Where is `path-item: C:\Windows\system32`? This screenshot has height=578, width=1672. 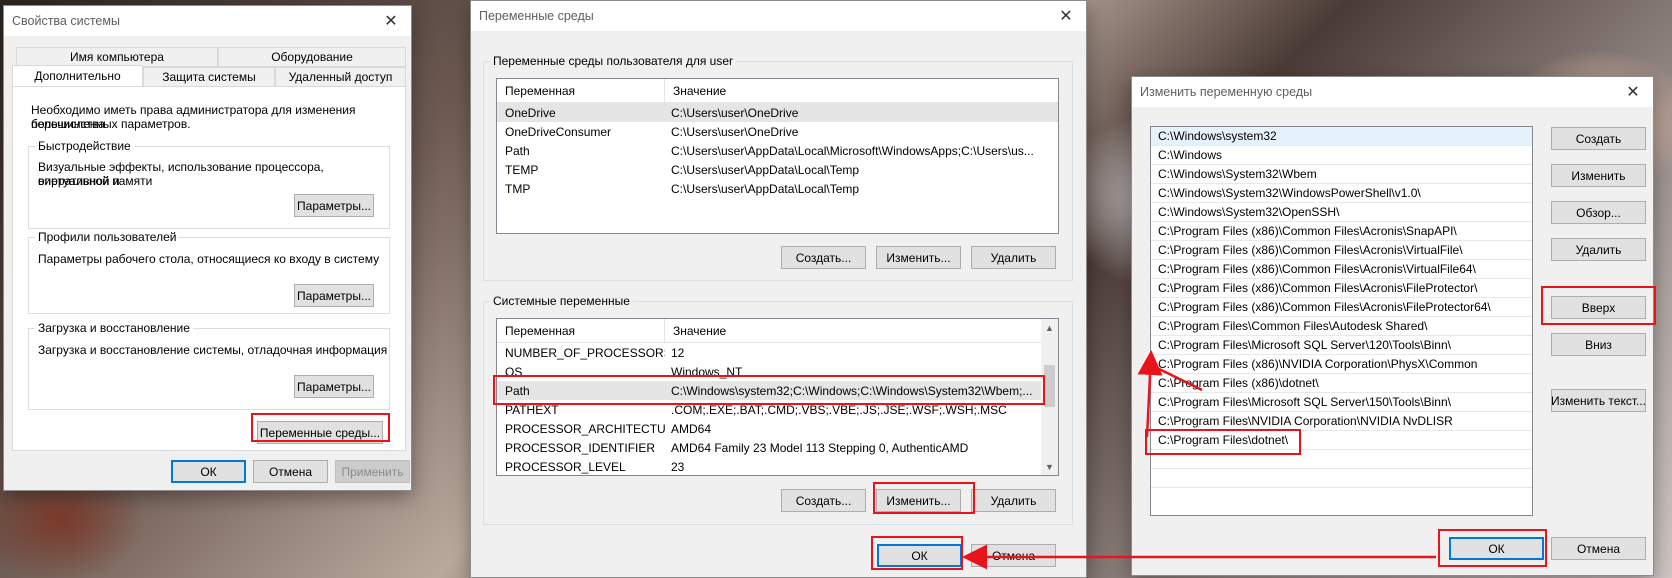
path-item: C:\Windows\system32 is located at coordinates (1341, 136).